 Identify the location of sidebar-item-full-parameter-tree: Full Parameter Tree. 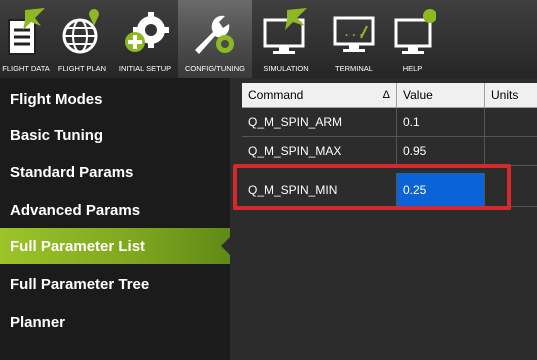
(115, 284).